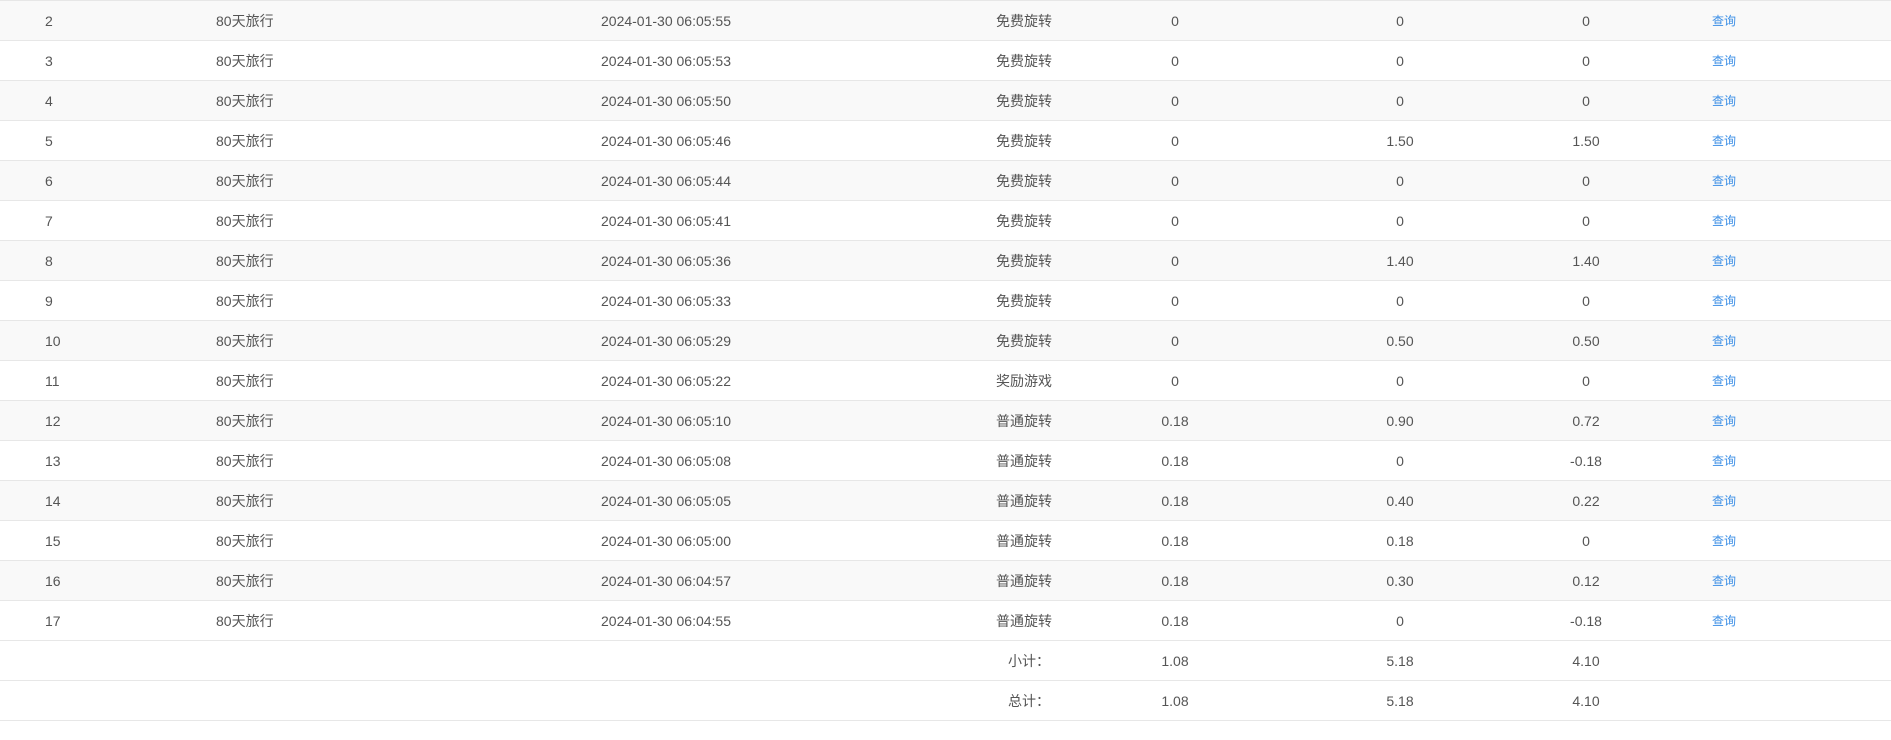 The image size is (1891, 740). Describe the element at coordinates (1400, 140) in the screenshot. I see `win-amount: 1.50` at that location.